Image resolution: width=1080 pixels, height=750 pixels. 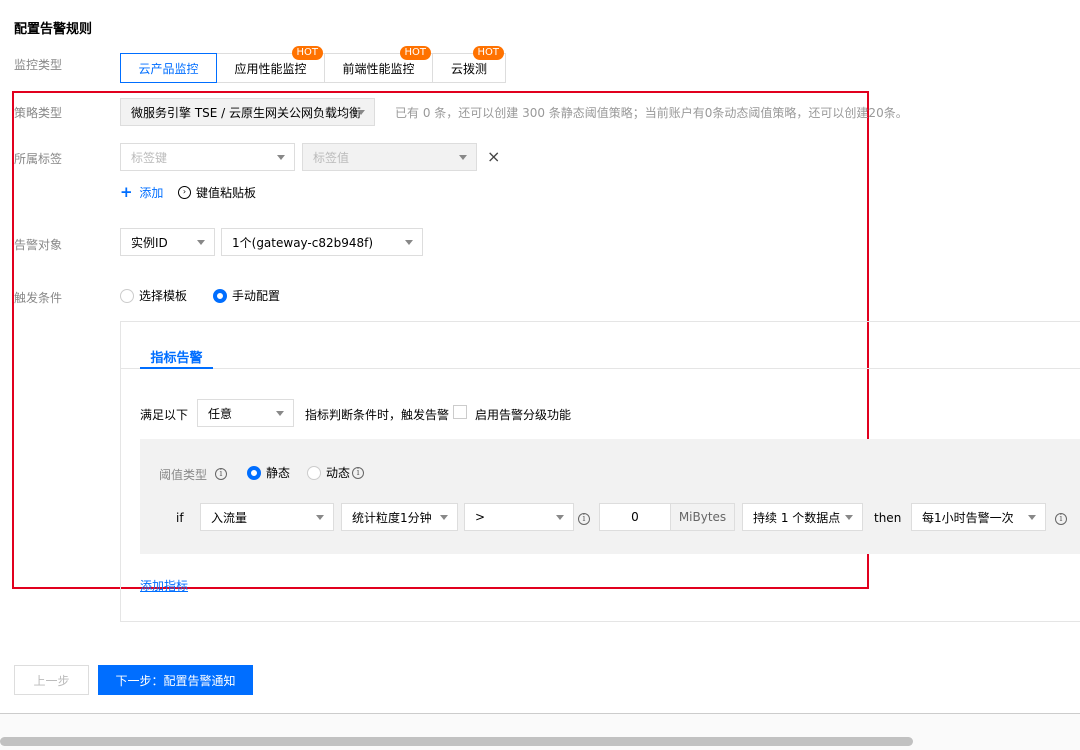 I want to click on target-type-value: 实例ID, so click(x=149, y=242).